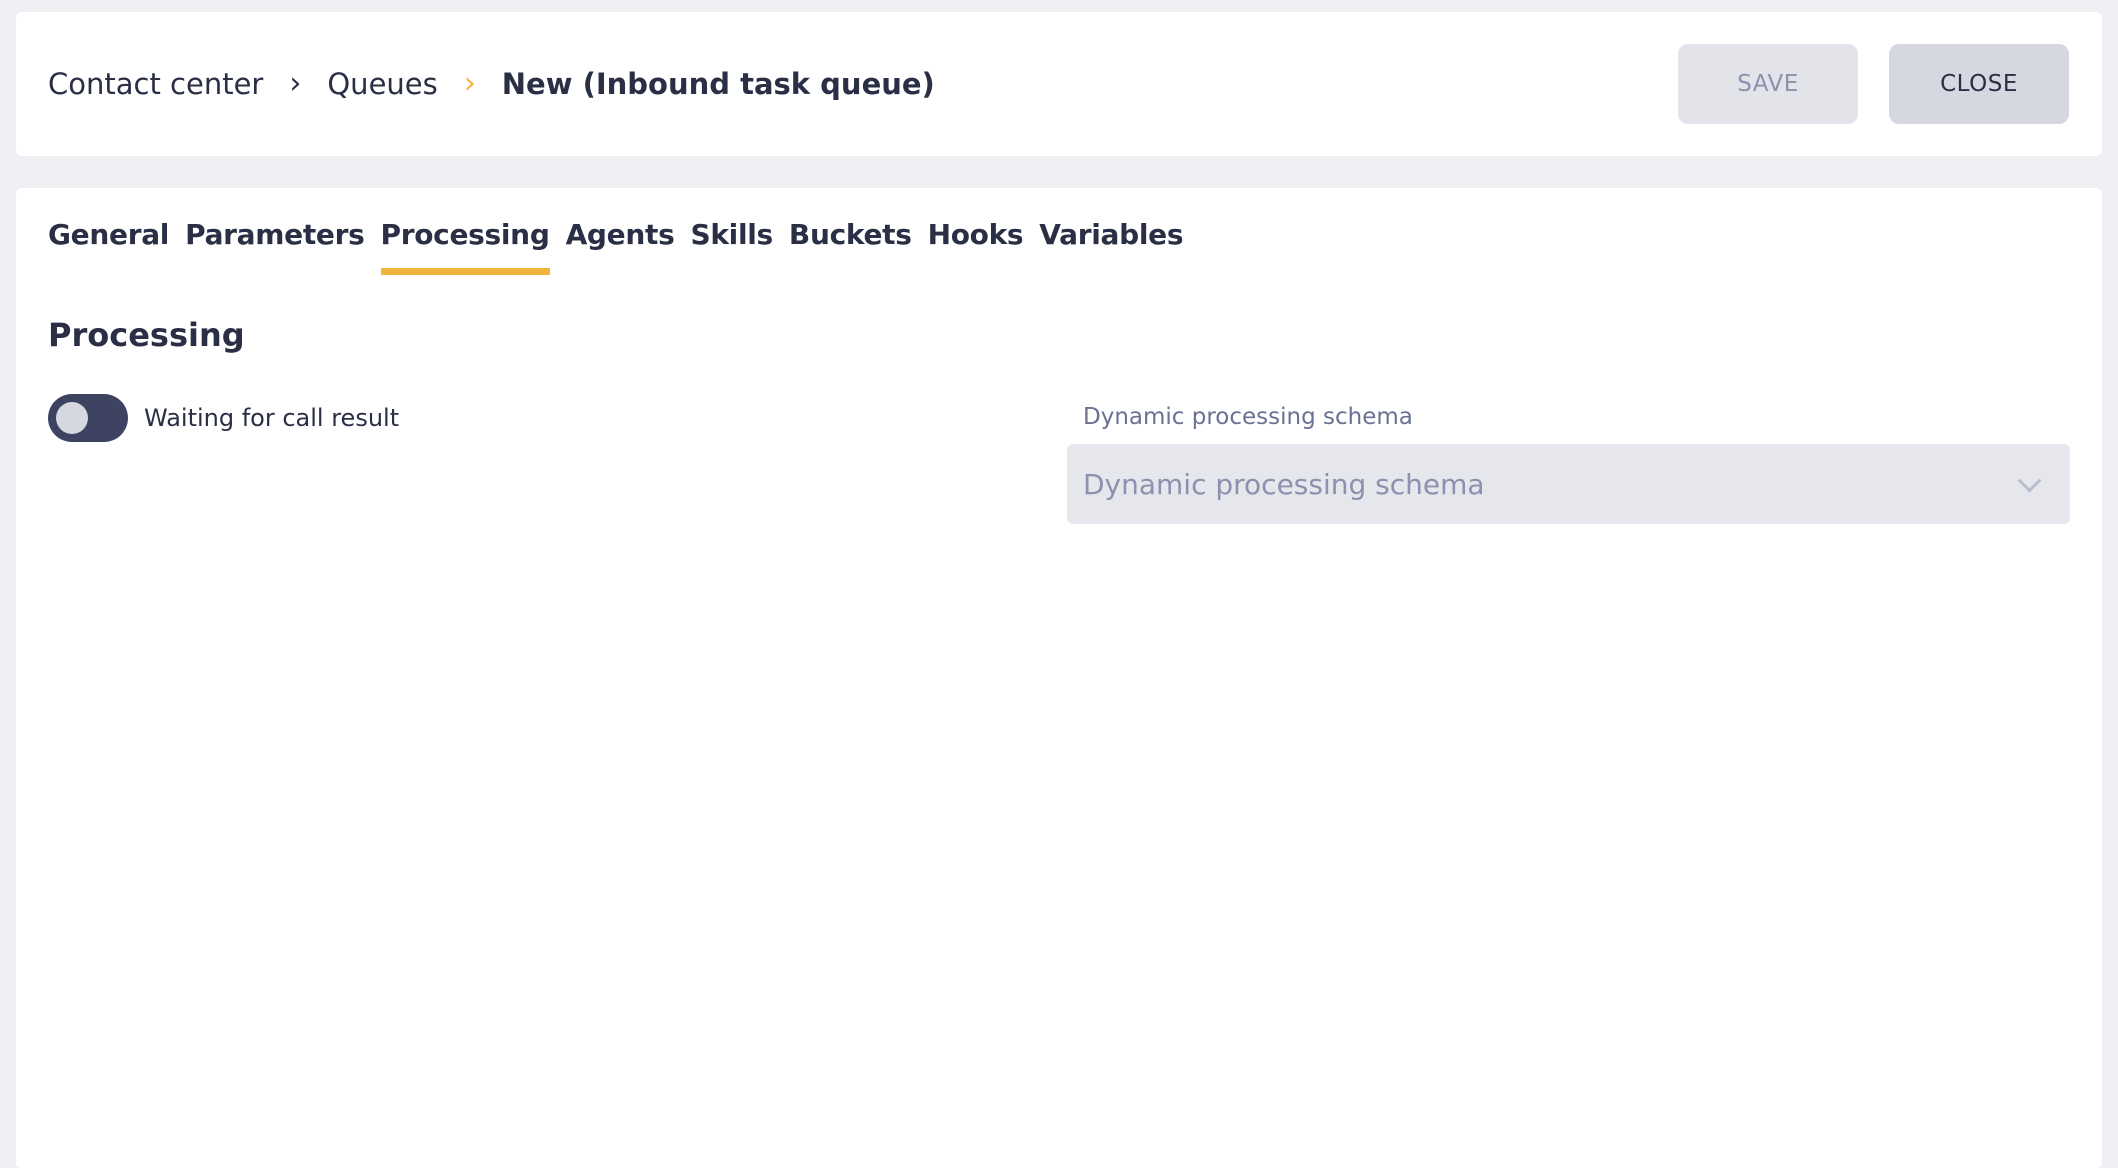 The image size is (2118, 1168). What do you see at coordinates (718, 84) in the screenshot?
I see `breadcrumb-current: New (Inbound task queue)` at bounding box center [718, 84].